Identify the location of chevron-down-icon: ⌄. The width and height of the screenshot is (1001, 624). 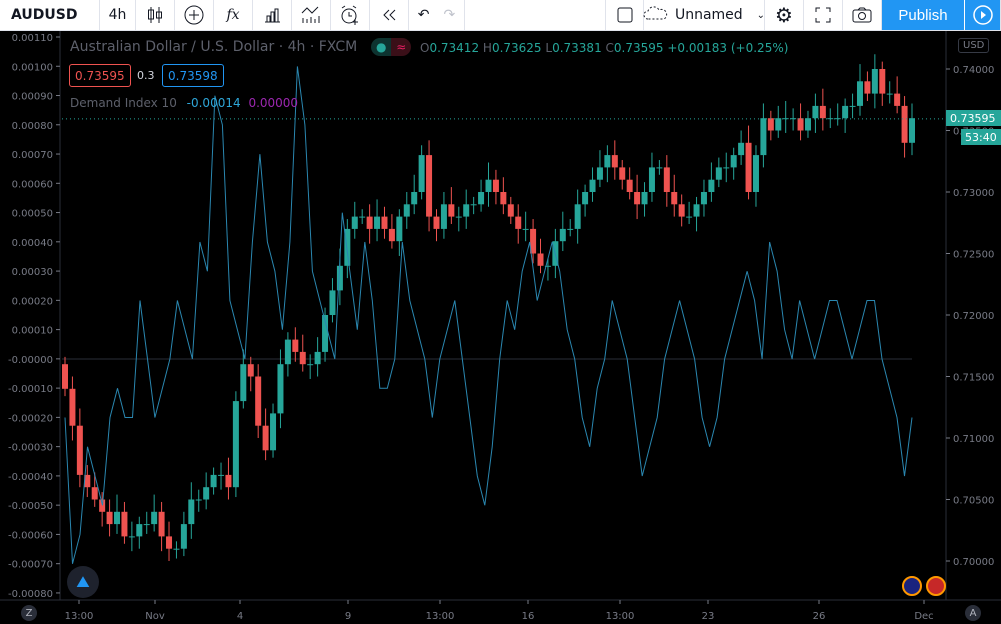
(761, 15).